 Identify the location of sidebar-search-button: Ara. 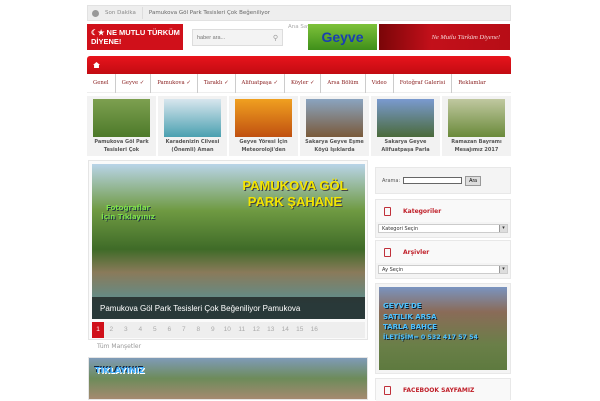
(473, 180).